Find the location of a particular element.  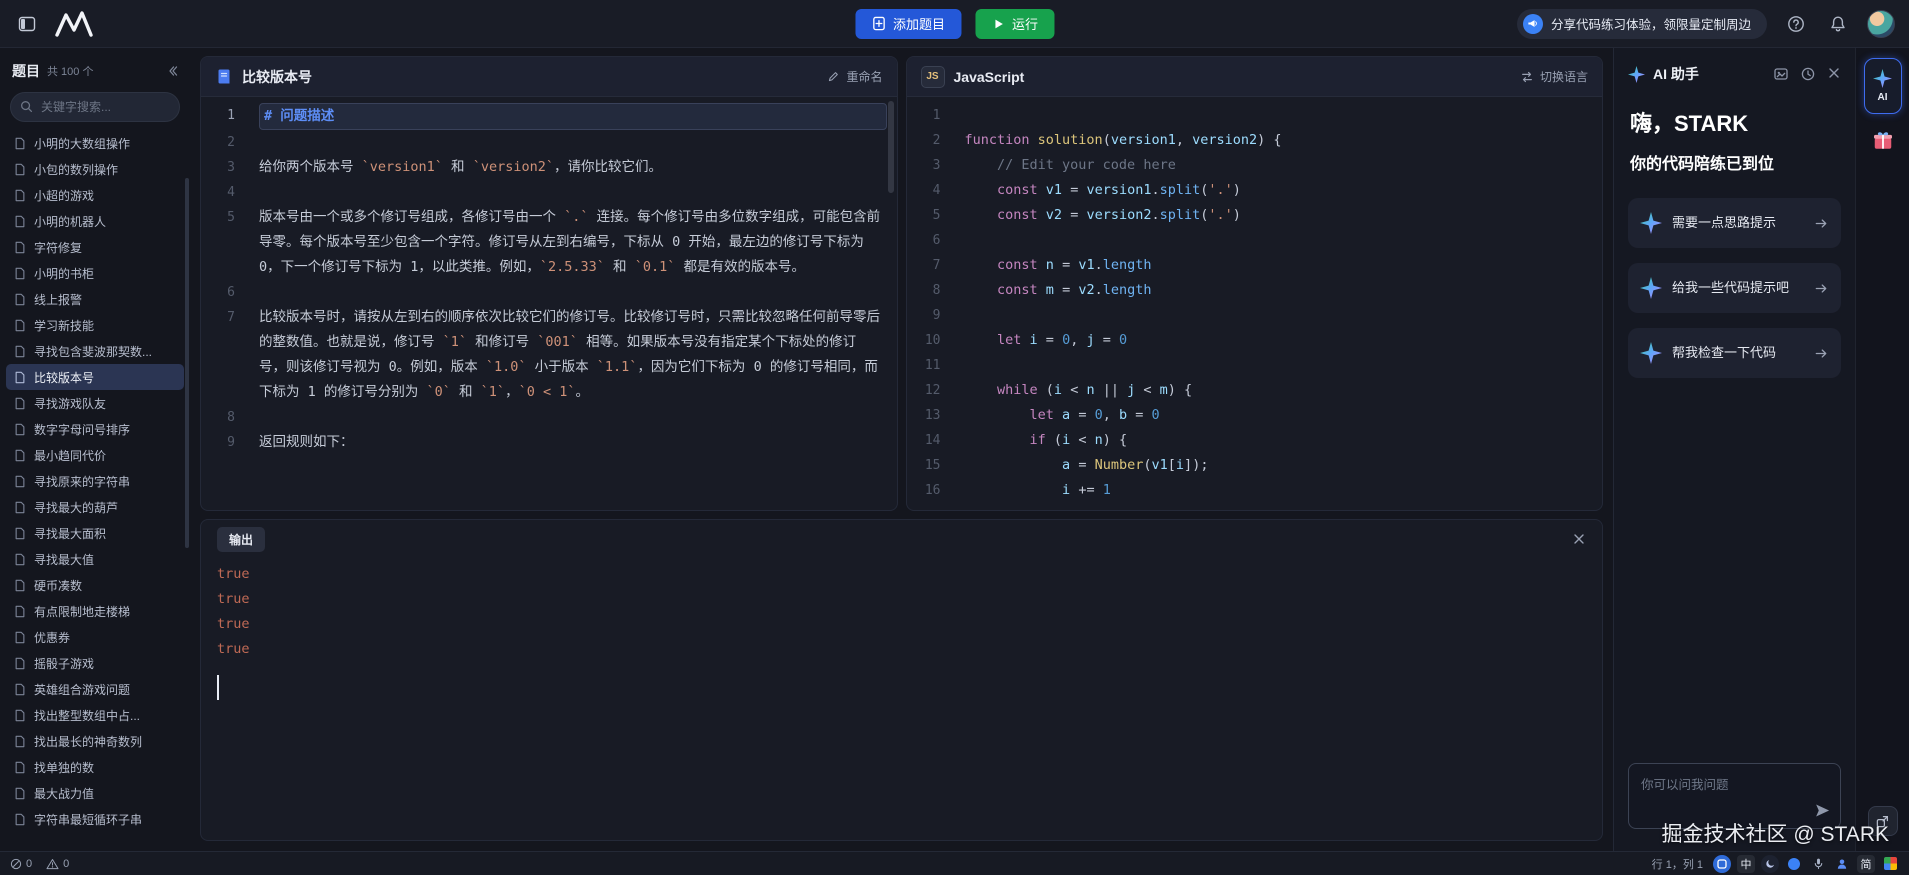

user-avatar is located at coordinates (1881, 23).